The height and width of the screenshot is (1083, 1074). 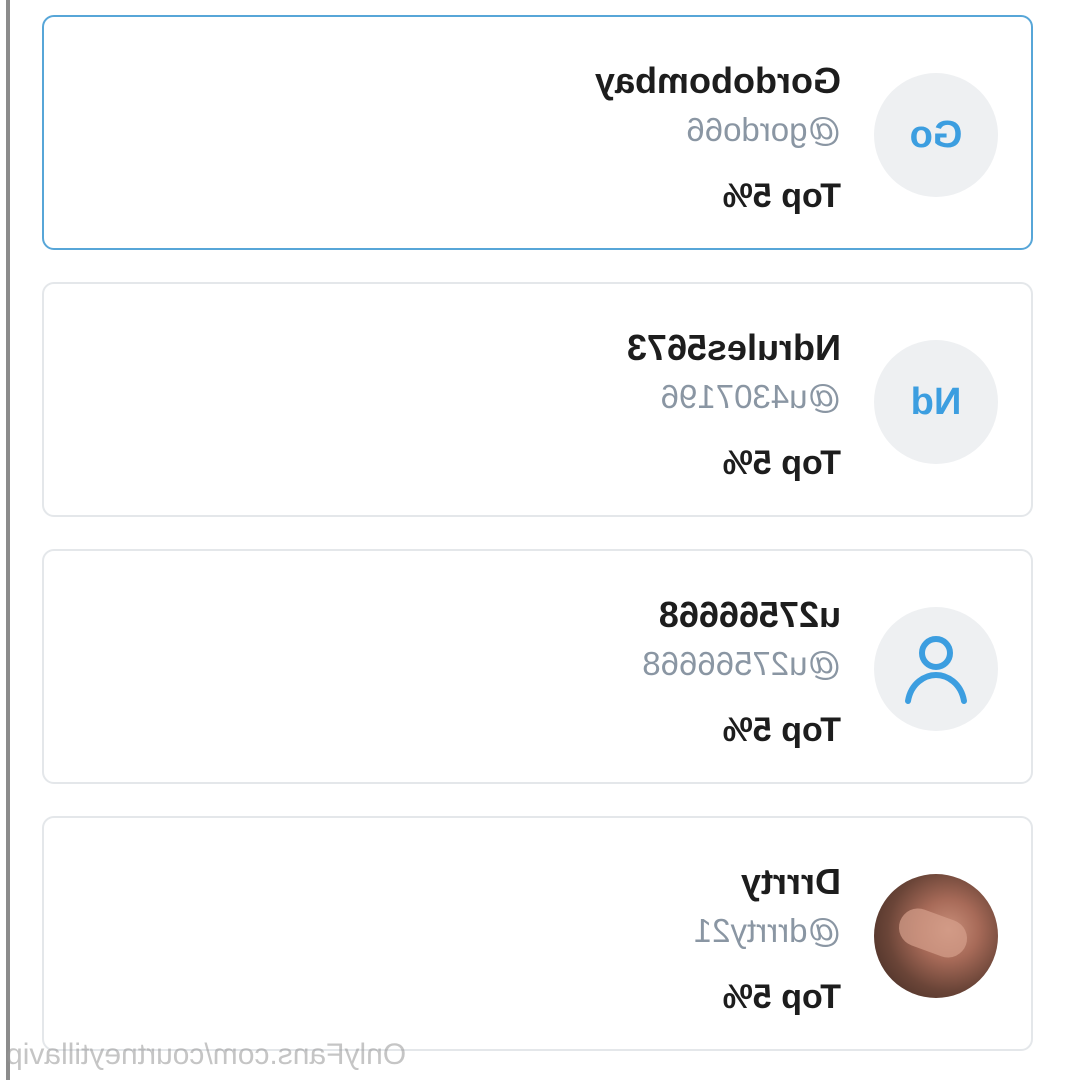 I want to click on avatar: Nd, so click(x=936, y=402).